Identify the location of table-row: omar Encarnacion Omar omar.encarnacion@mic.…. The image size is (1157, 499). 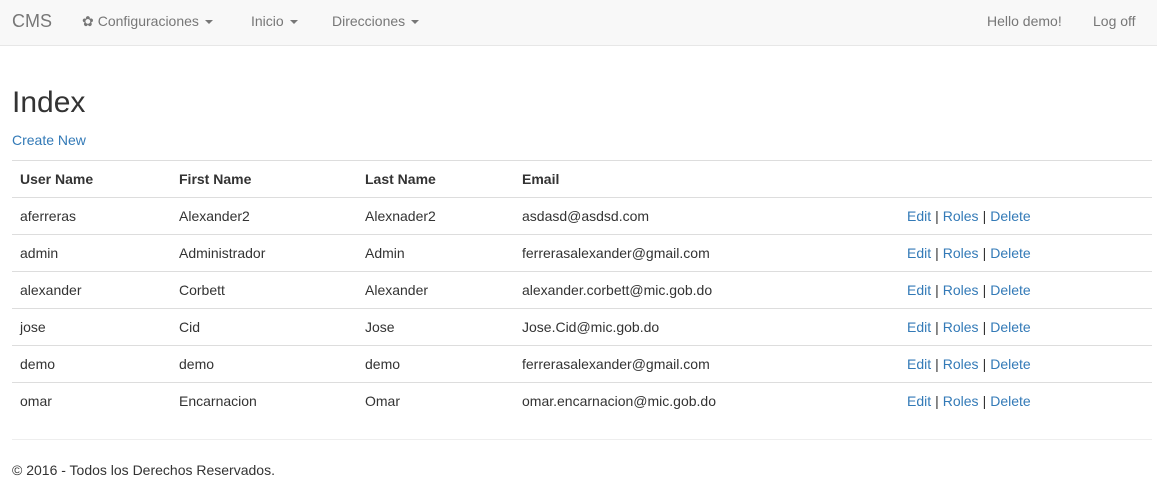
(582, 400).